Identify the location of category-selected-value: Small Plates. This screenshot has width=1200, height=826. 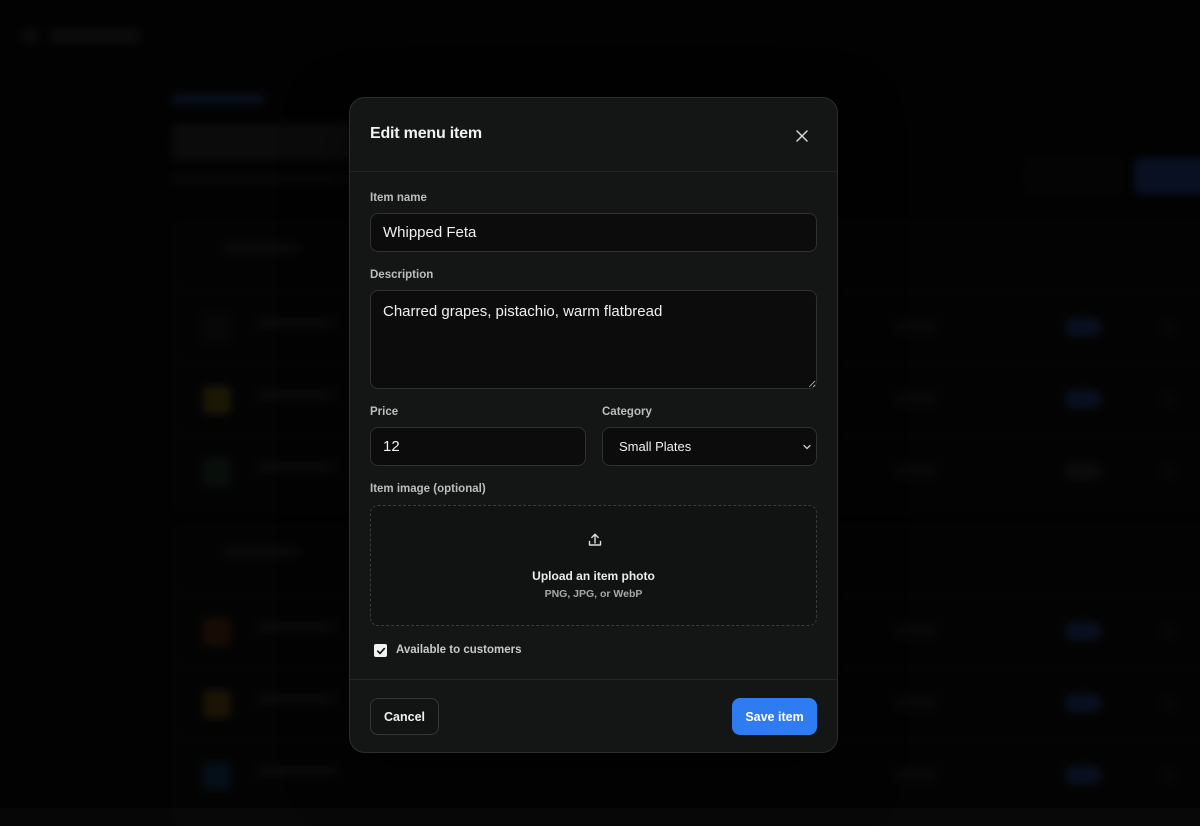
(655, 446).